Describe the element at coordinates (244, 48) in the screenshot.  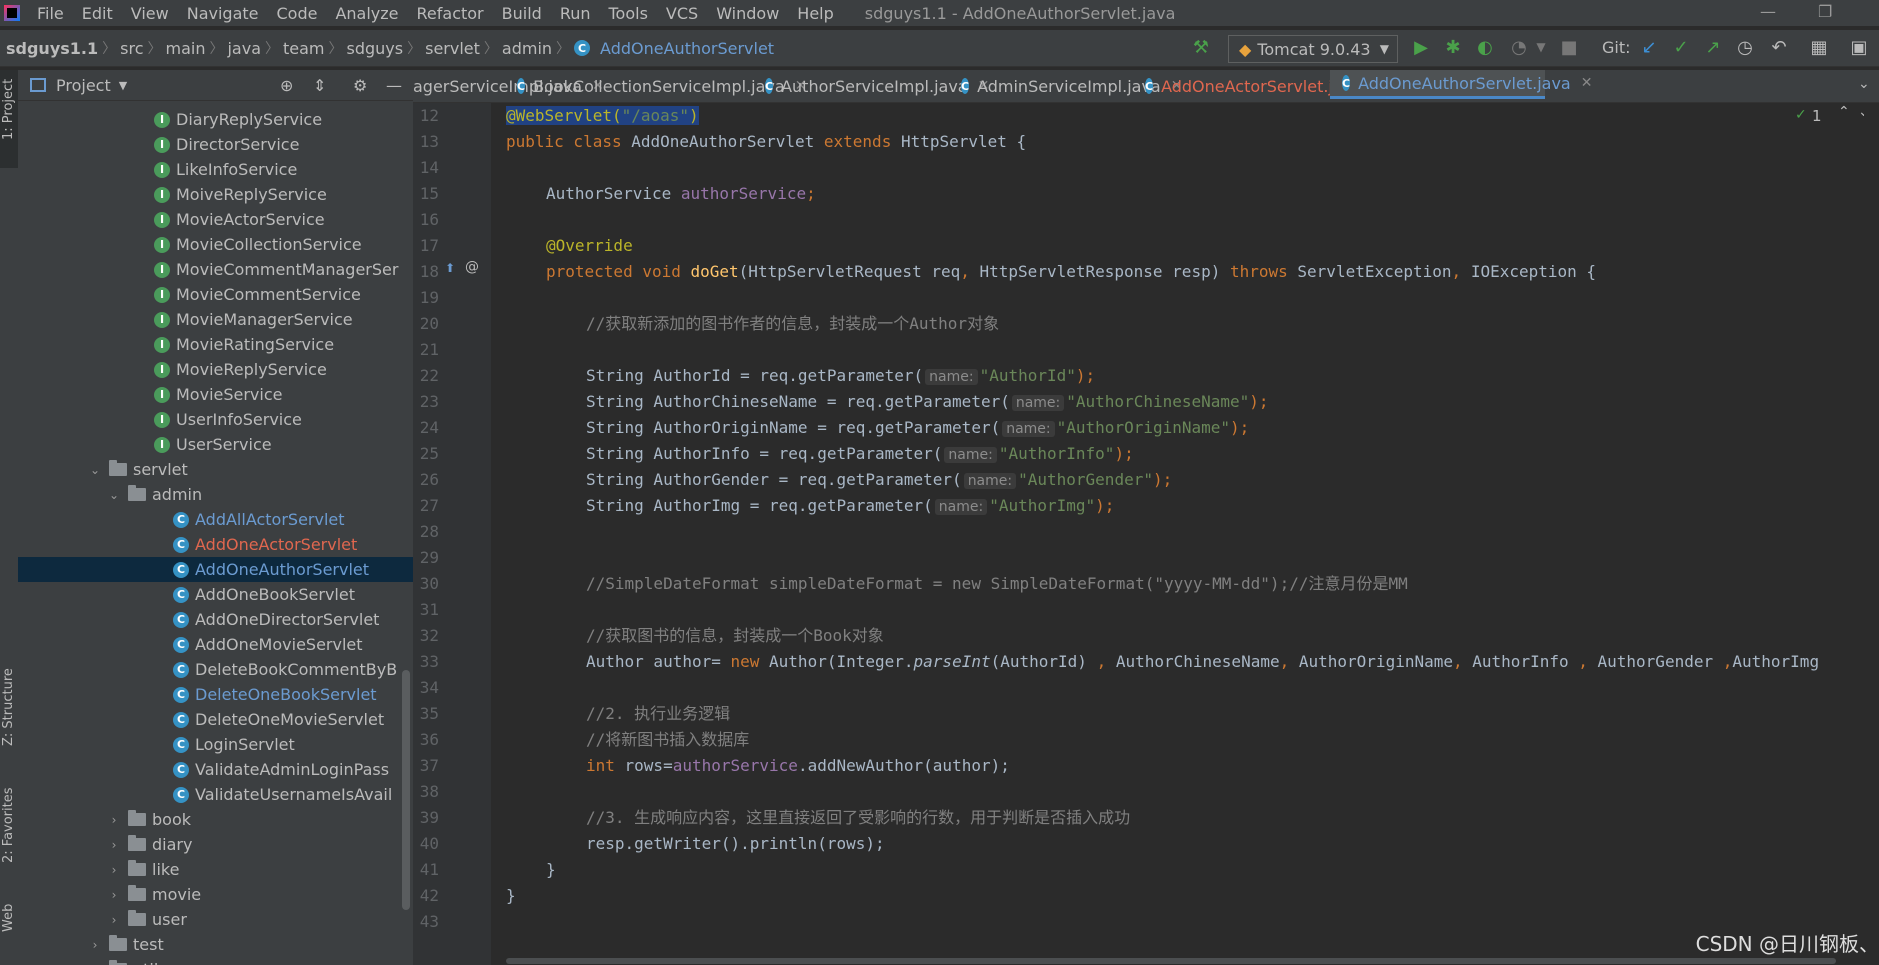
I see `breadcrumb-java: java` at that location.